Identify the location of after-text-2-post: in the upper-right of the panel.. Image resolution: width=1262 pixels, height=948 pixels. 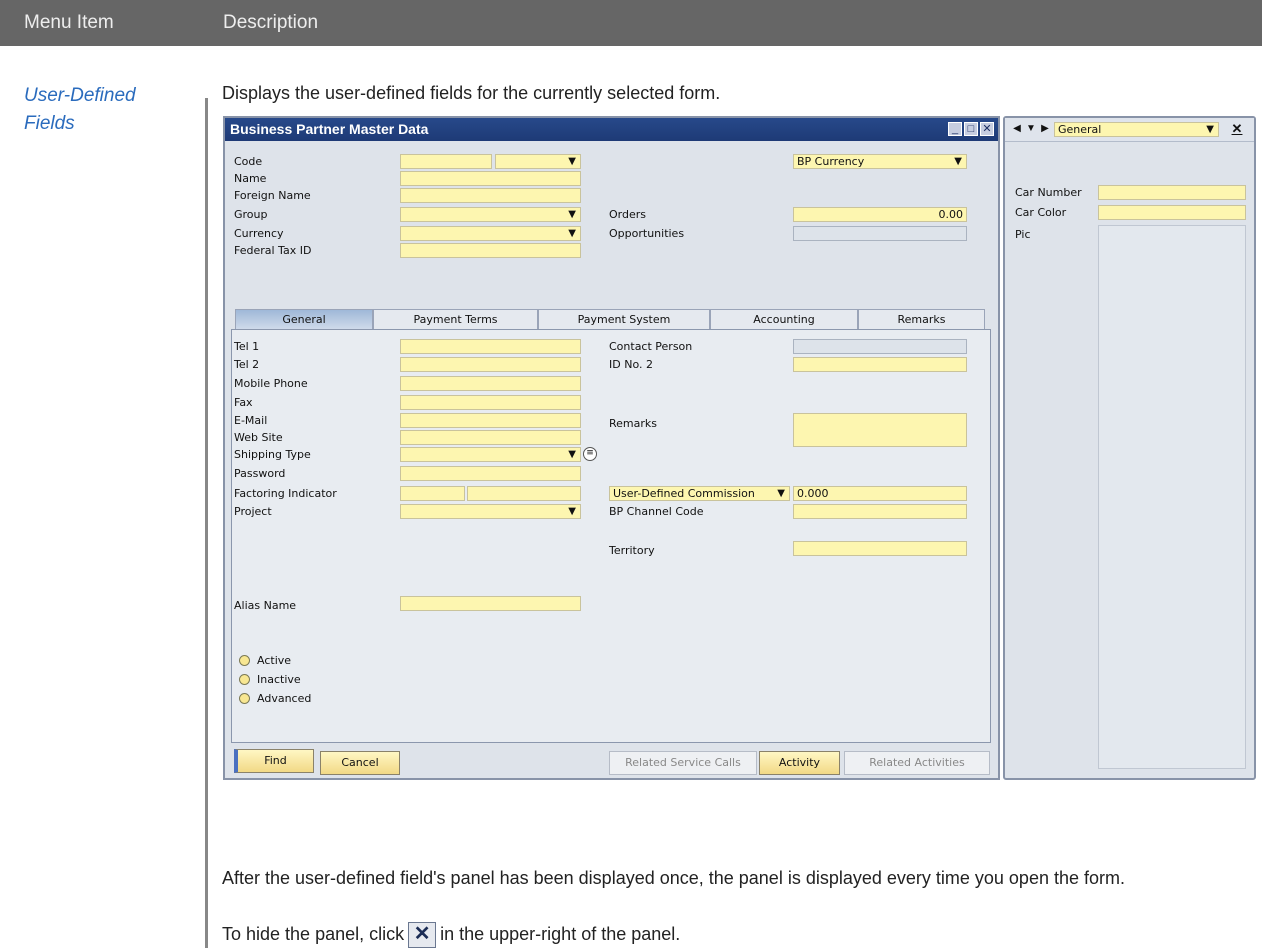
(560, 934).